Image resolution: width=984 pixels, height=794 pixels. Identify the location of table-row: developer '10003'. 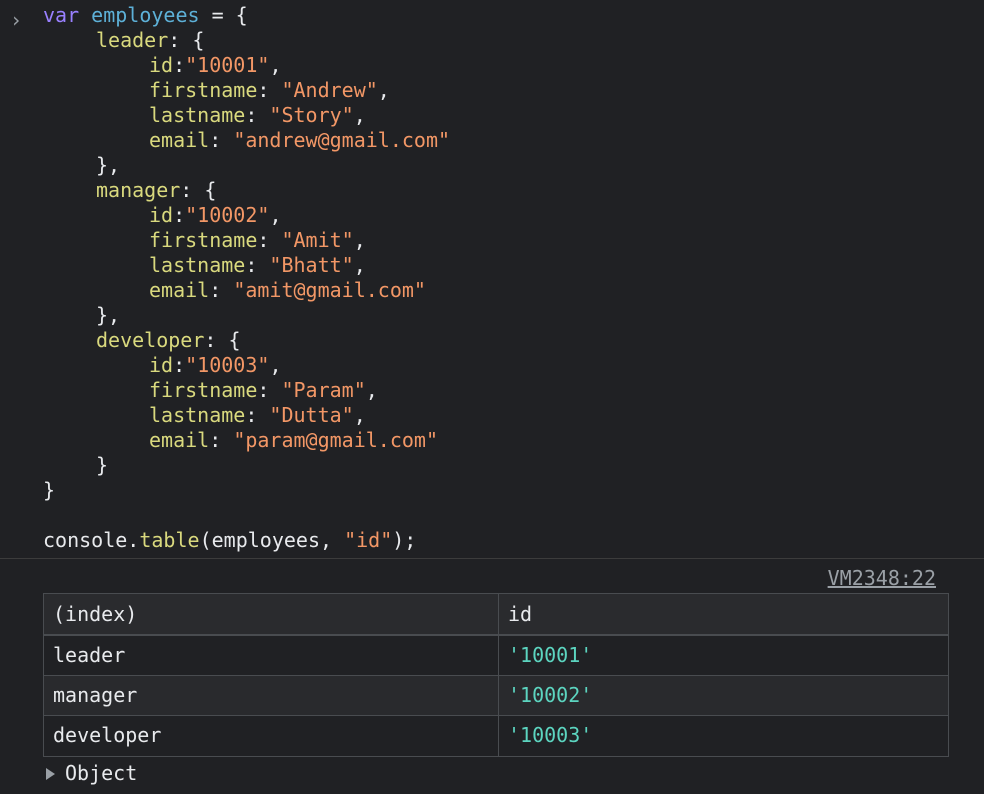
(496, 736).